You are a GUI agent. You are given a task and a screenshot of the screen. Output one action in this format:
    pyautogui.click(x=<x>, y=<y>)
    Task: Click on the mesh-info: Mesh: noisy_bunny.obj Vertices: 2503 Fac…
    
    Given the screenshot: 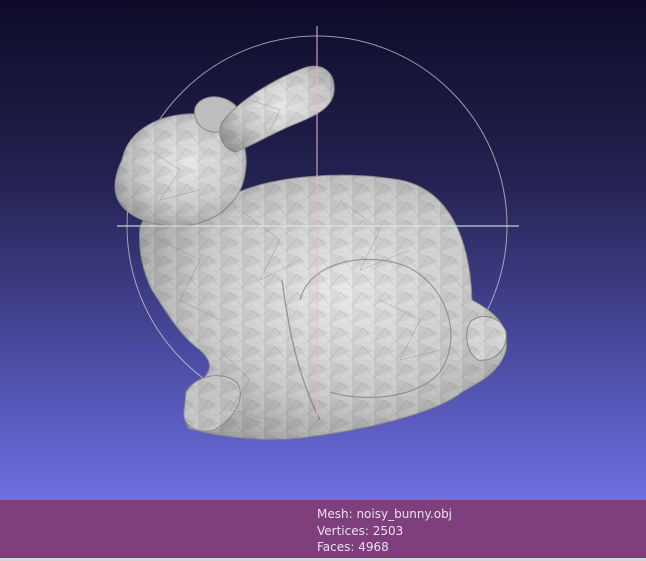 What is the action you would take?
    pyautogui.click(x=384, y=531)
    